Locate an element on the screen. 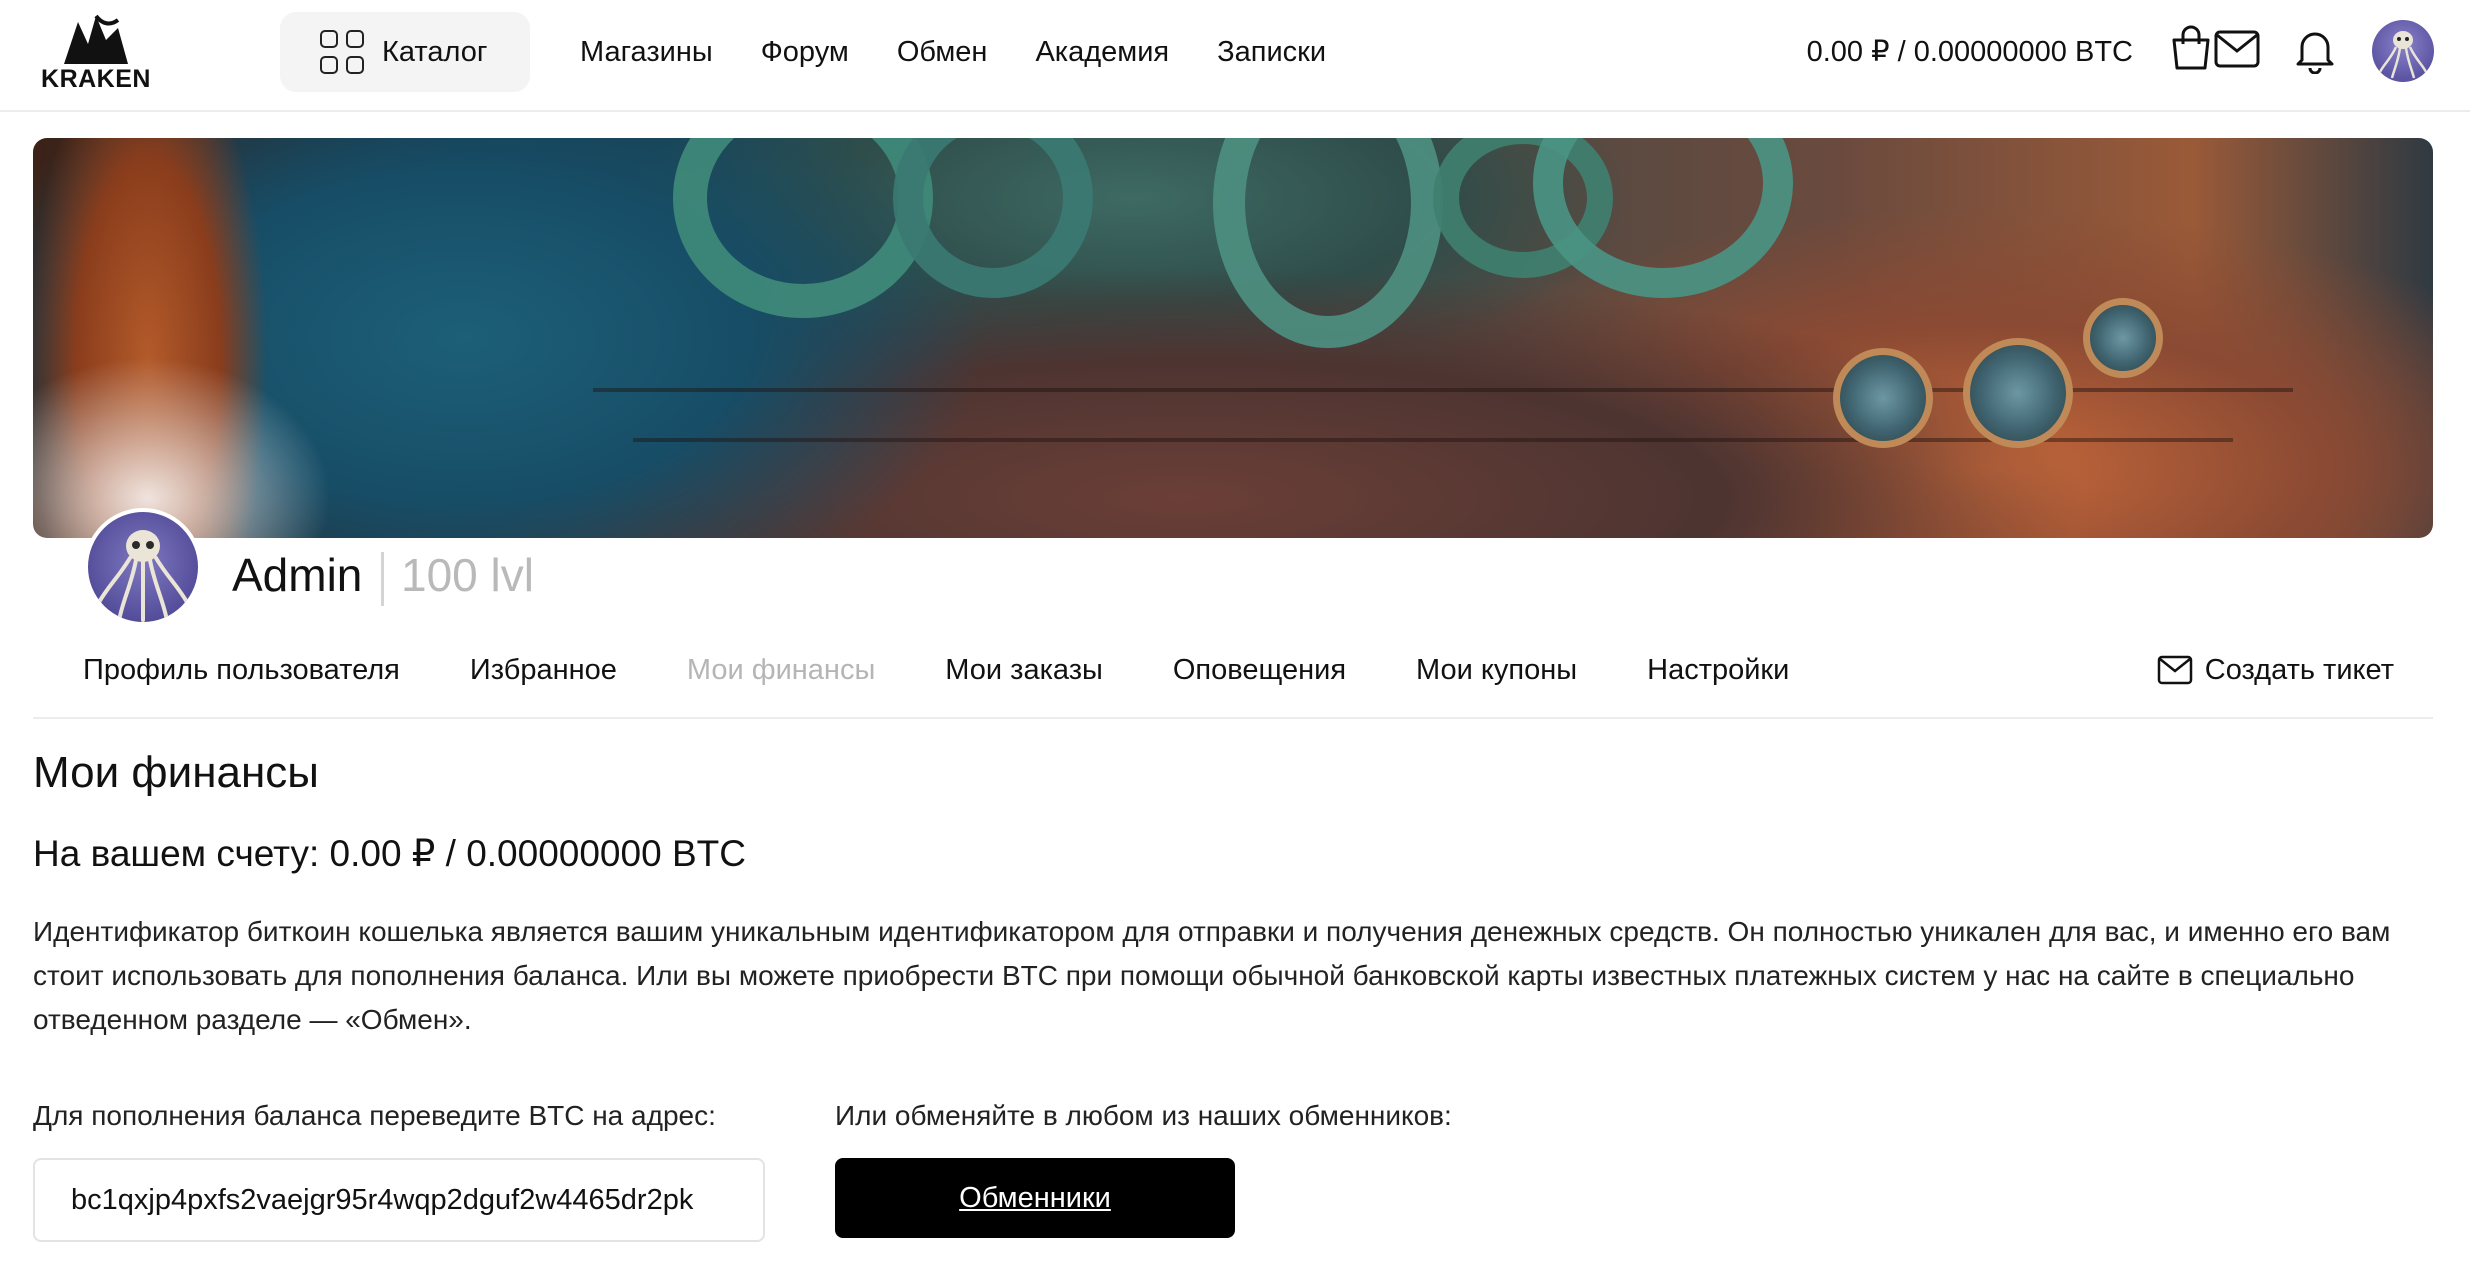  profile-name: Admin is located at coordinates (297, 575).